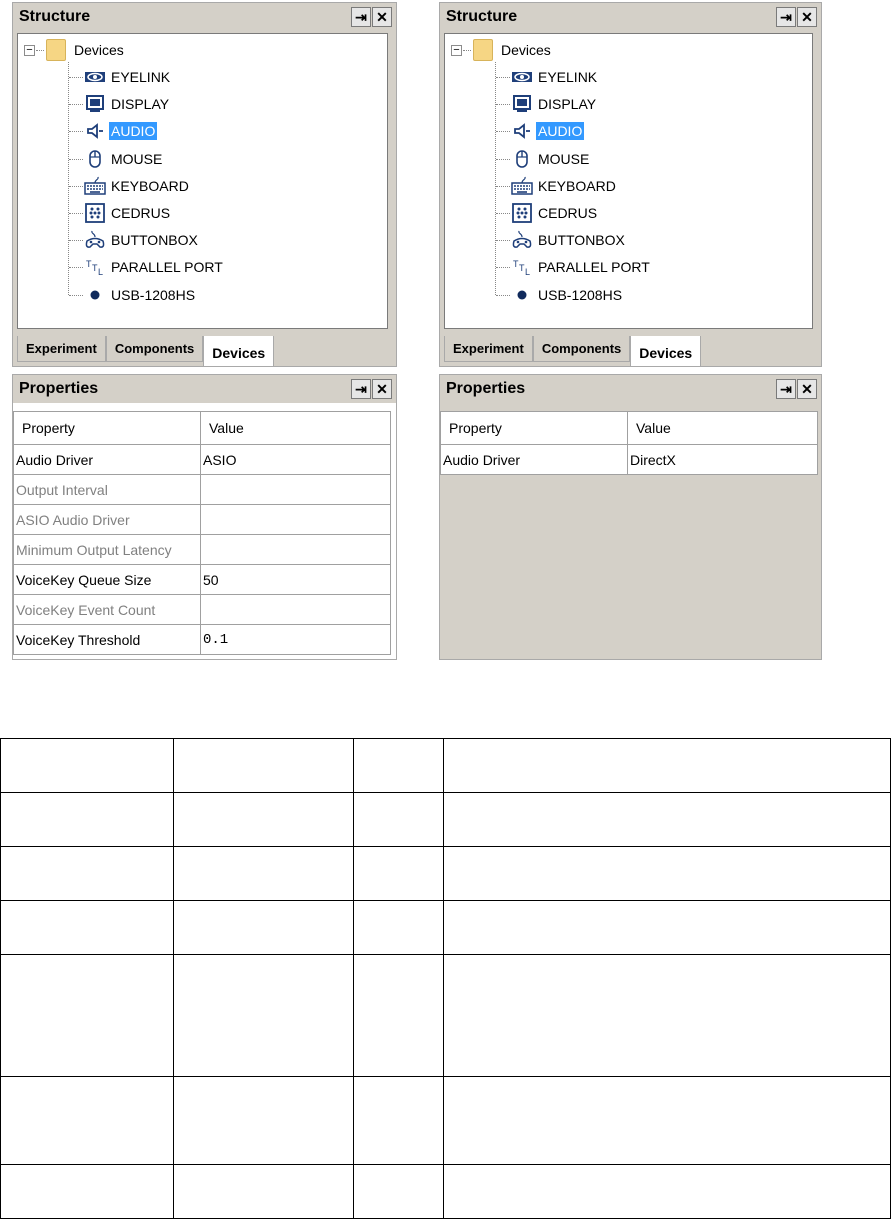  What do you see at coordinates (95, 159) in the screenshot?
I see `mouse-icon` at bounding box center [95, 159].